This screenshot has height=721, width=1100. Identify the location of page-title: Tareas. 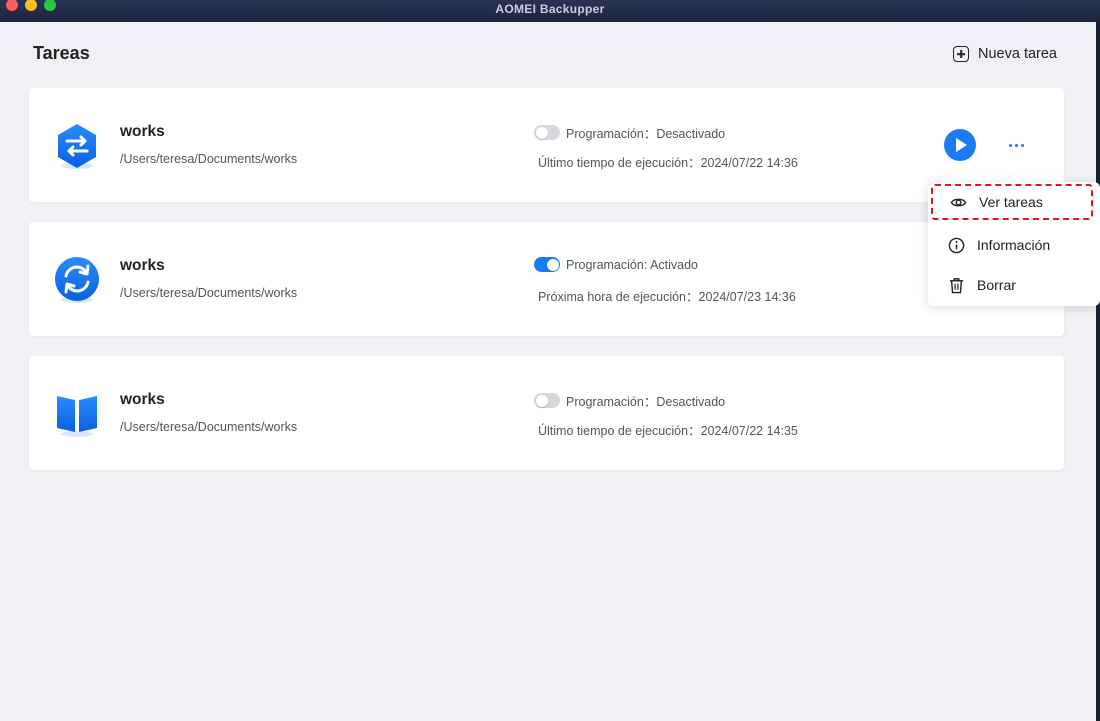
(61, 53).